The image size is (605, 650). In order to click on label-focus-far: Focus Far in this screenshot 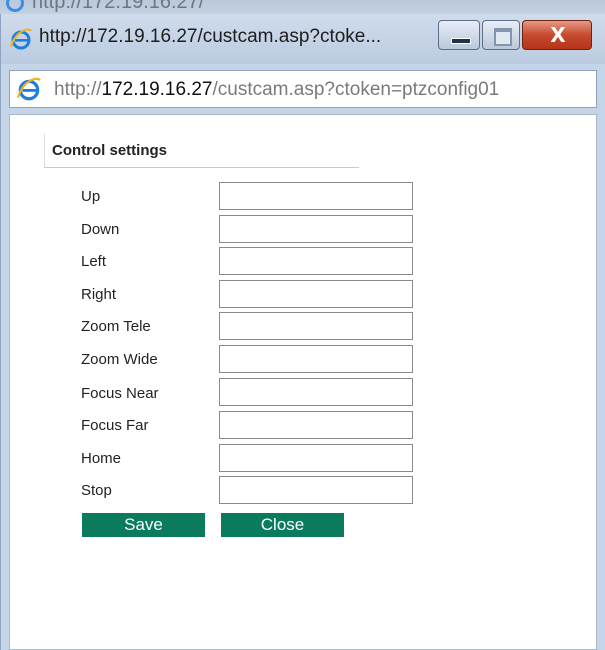, I will do `click(115, 425)`.